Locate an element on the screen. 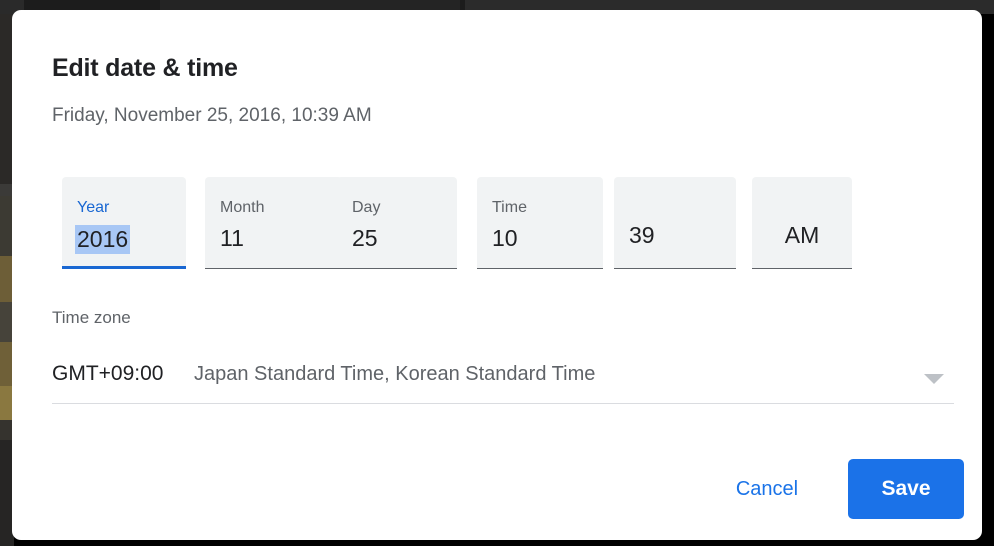 This screenshot has height=546, width=994. timezone-label: Time zone is located at coordinates (91, 317).